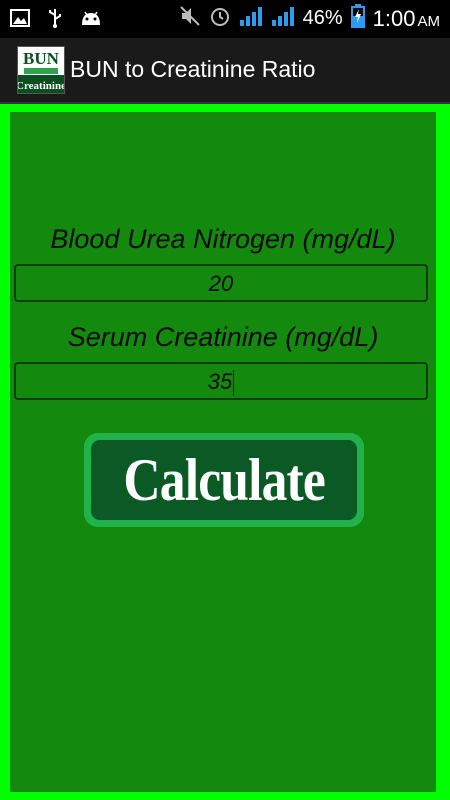  I want to click on bun-input-value: 20, so click(221, 283).